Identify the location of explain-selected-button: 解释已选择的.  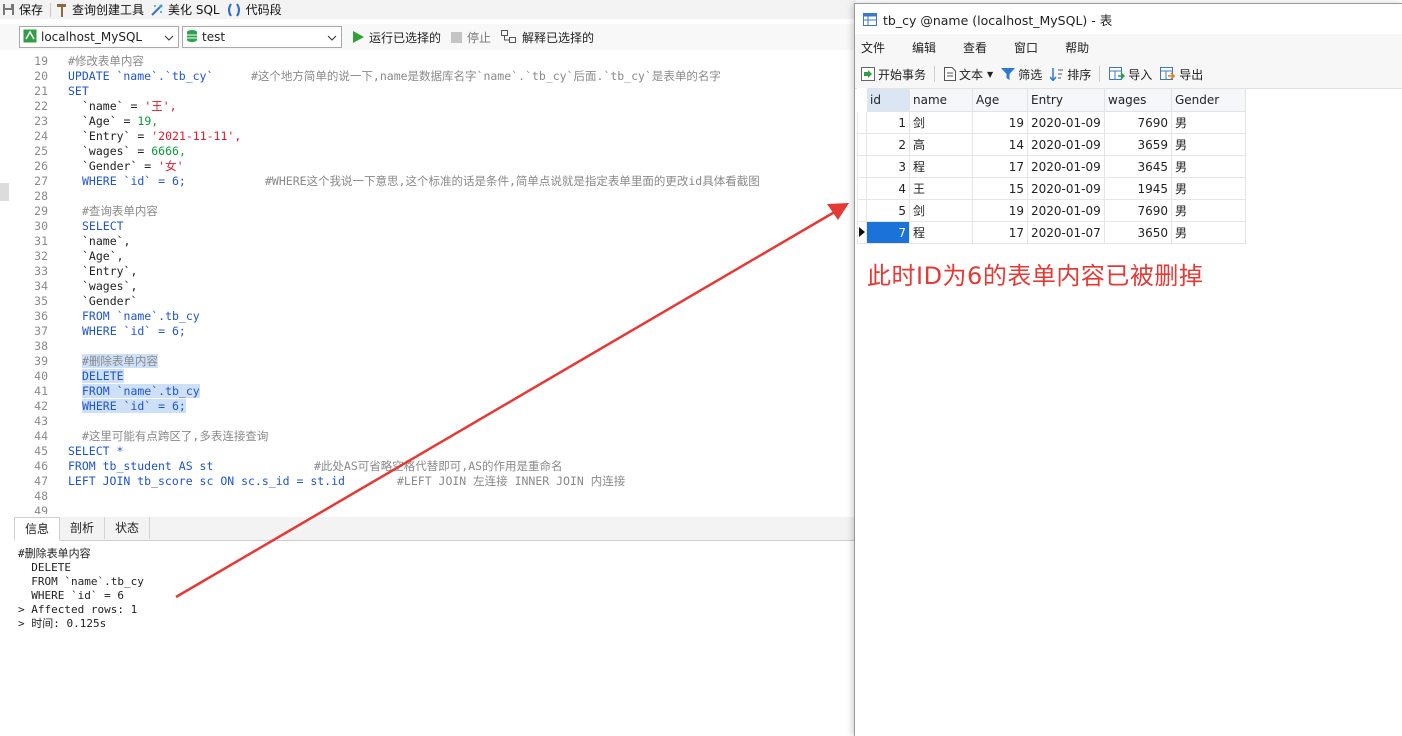
(547, 37).